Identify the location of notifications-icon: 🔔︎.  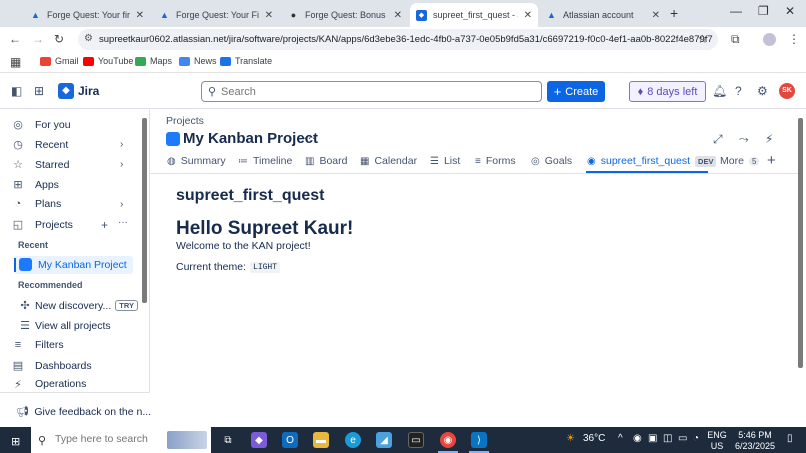
(719, 91).